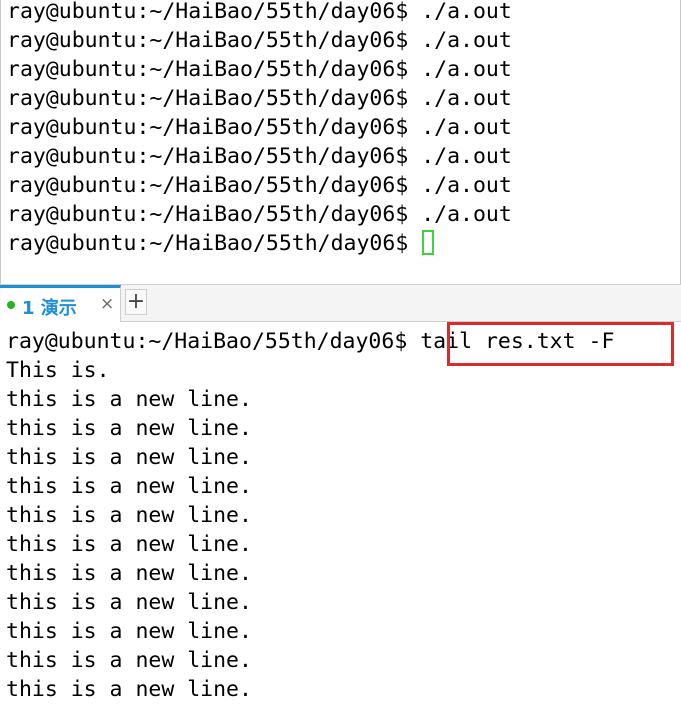  What do you see at coordinates (107, 304) in the screenshot?
I see `close-icon: ×` at bounding box center [107, 304].